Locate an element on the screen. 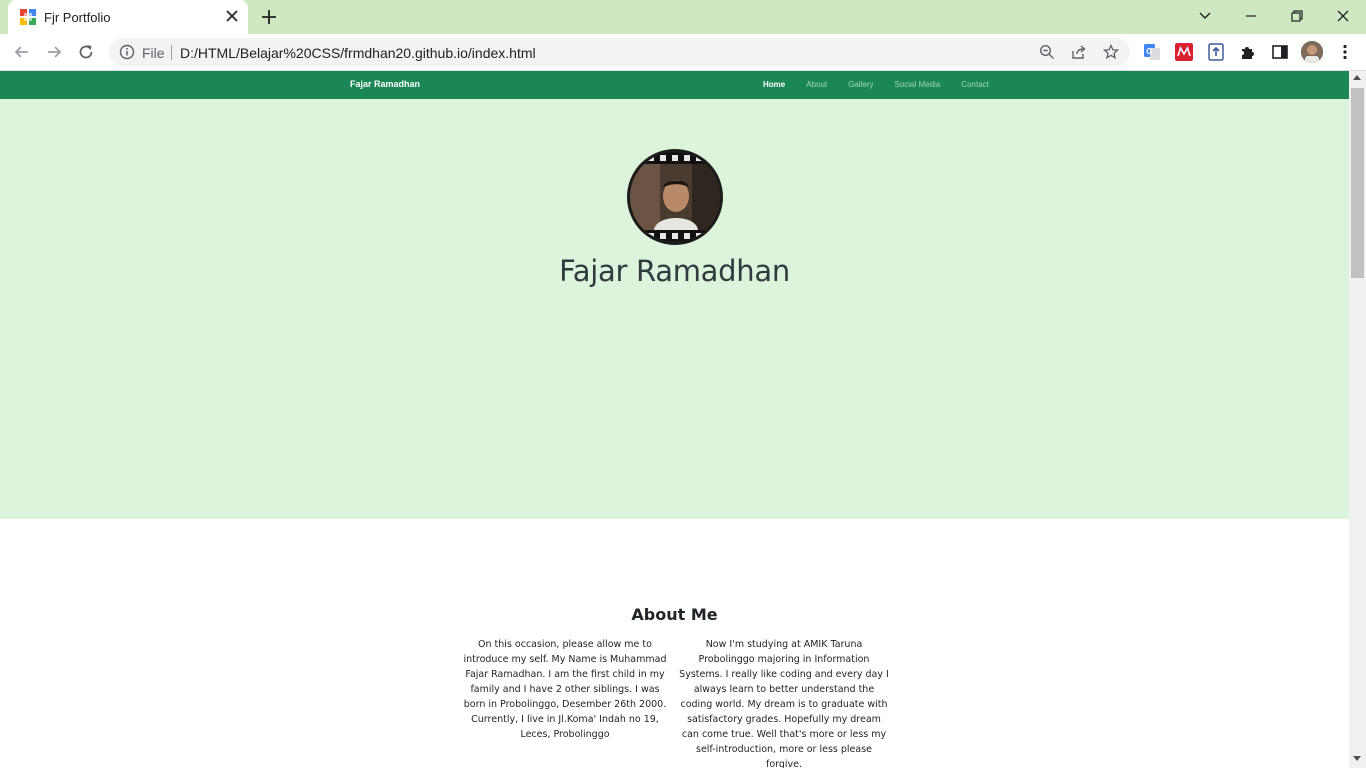 This screenshot has width=1366, height=768. omnibox-separator is located at coordinates (171, 52).